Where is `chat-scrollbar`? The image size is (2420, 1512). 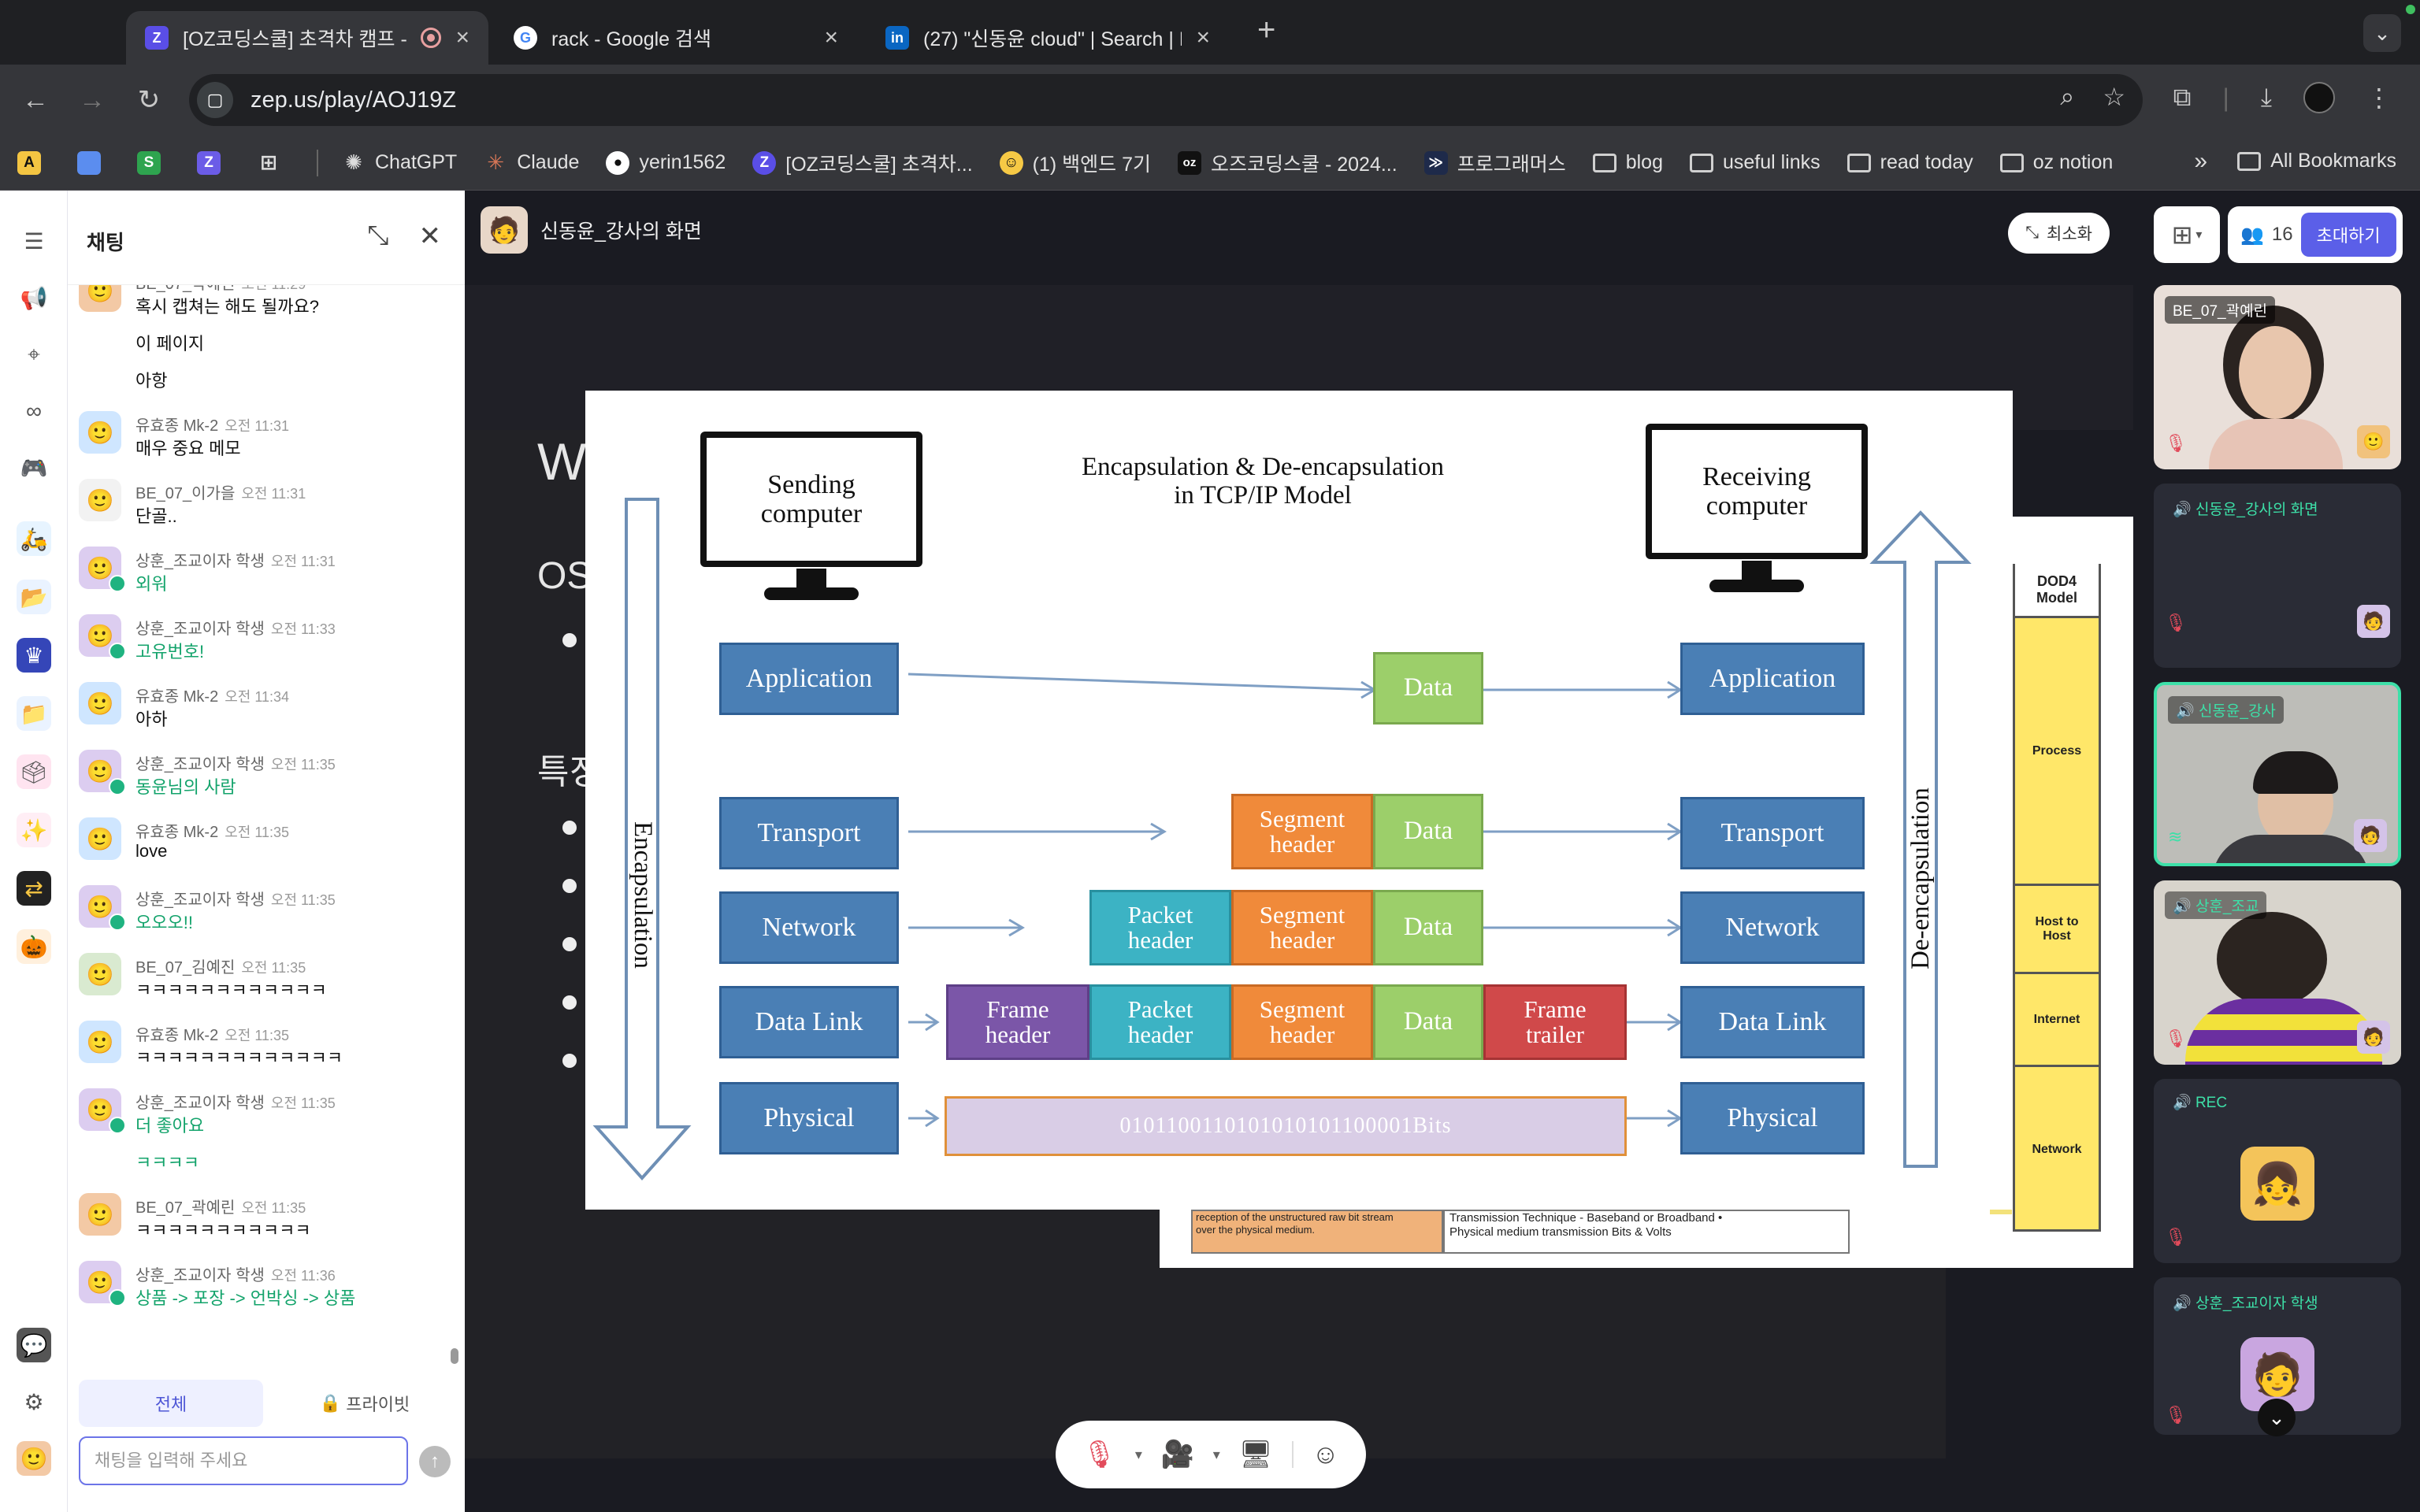
chat-scrollbar is located at coordinates (455, 1356).